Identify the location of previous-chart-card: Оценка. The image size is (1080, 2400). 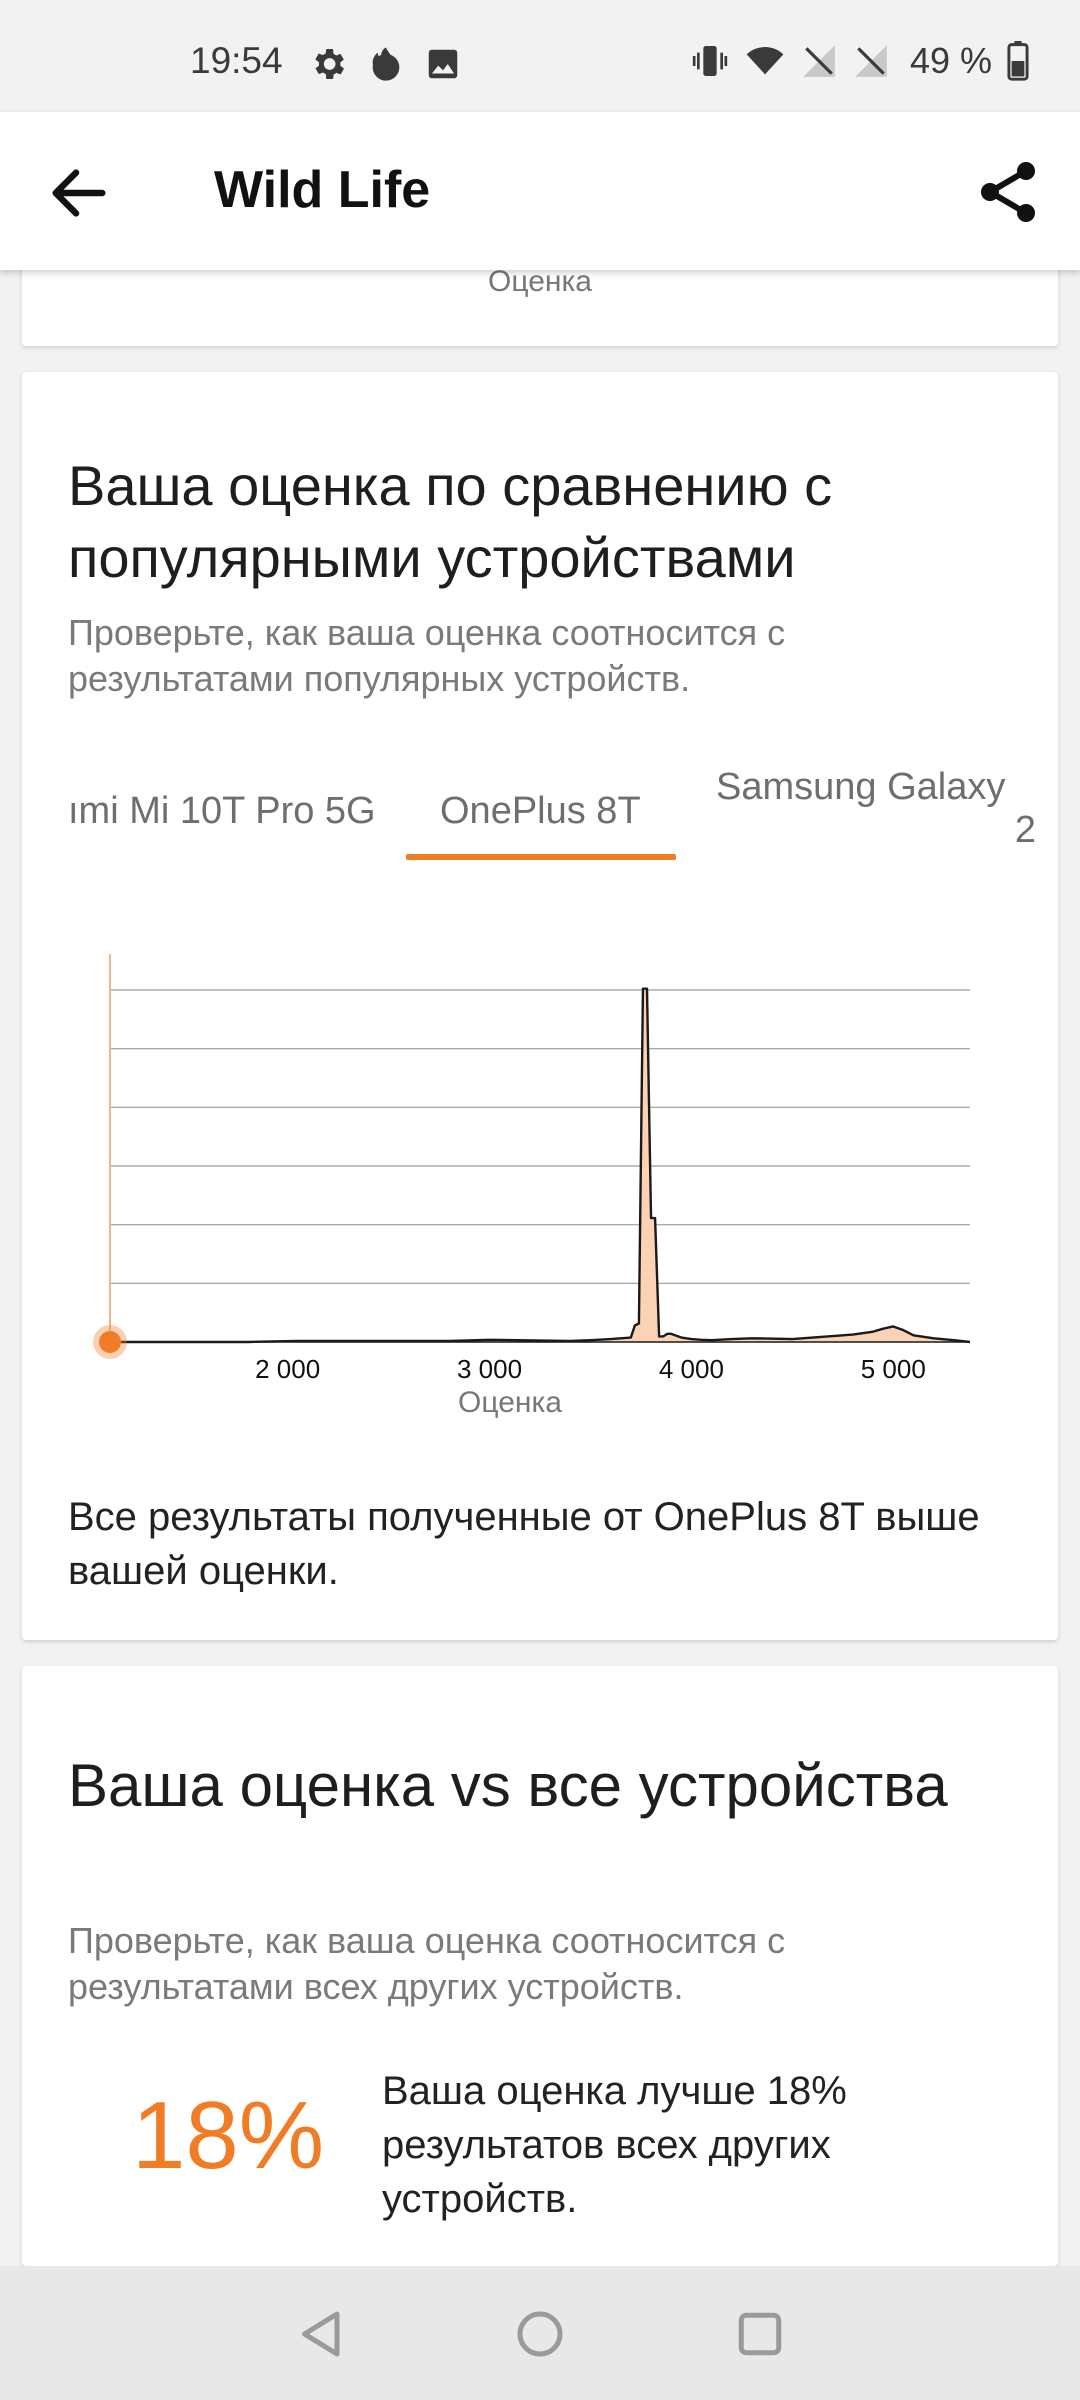
(540, 303).